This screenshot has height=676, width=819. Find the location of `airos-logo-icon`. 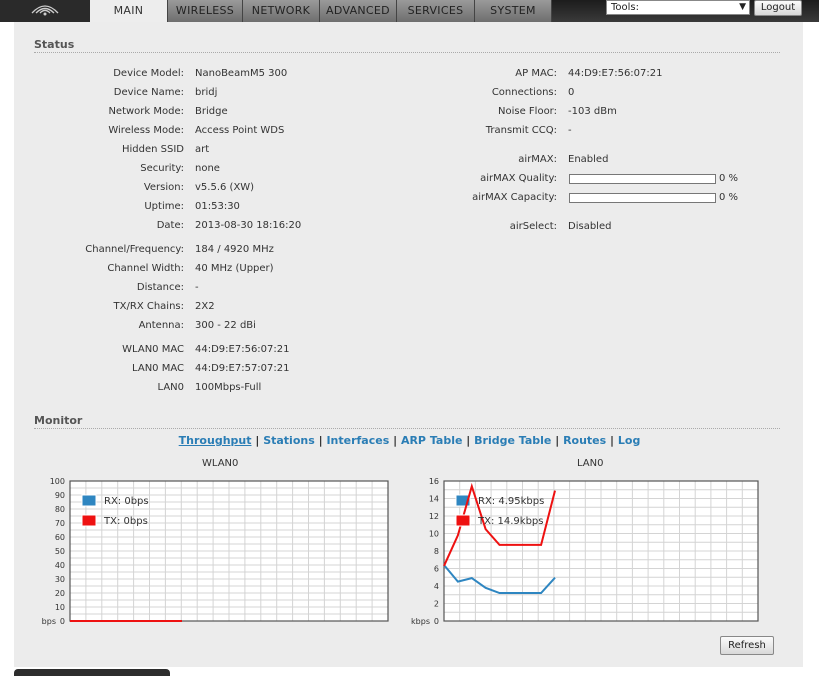

airos-logo-icon is located at coordinates (45, 10).